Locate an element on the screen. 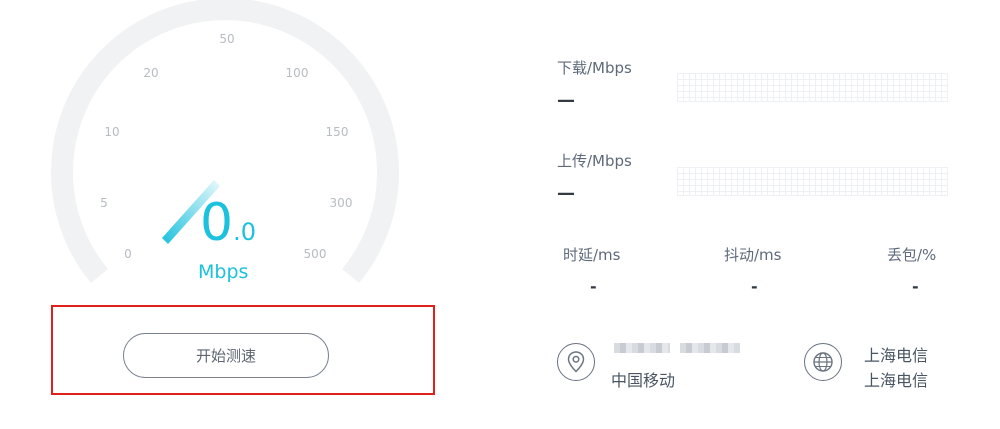 The height and width of the screenshot is (429, 1000). download-label: 下载/Mbps is located at coordinates (594, 68).